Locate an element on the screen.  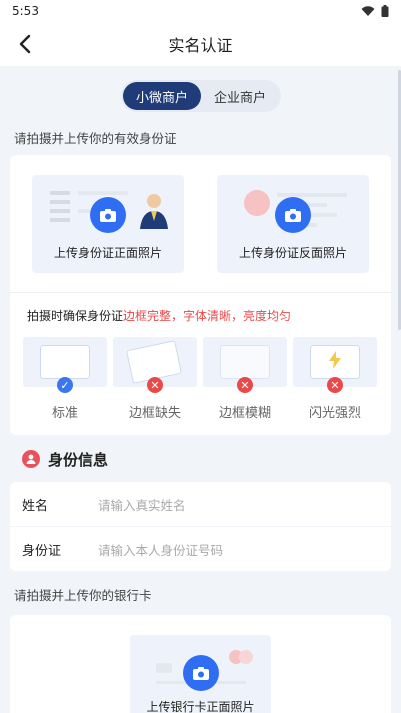
bank-upload-hint: 请拍摄并上传你的银行卡 is located at coordinates (83, 595).